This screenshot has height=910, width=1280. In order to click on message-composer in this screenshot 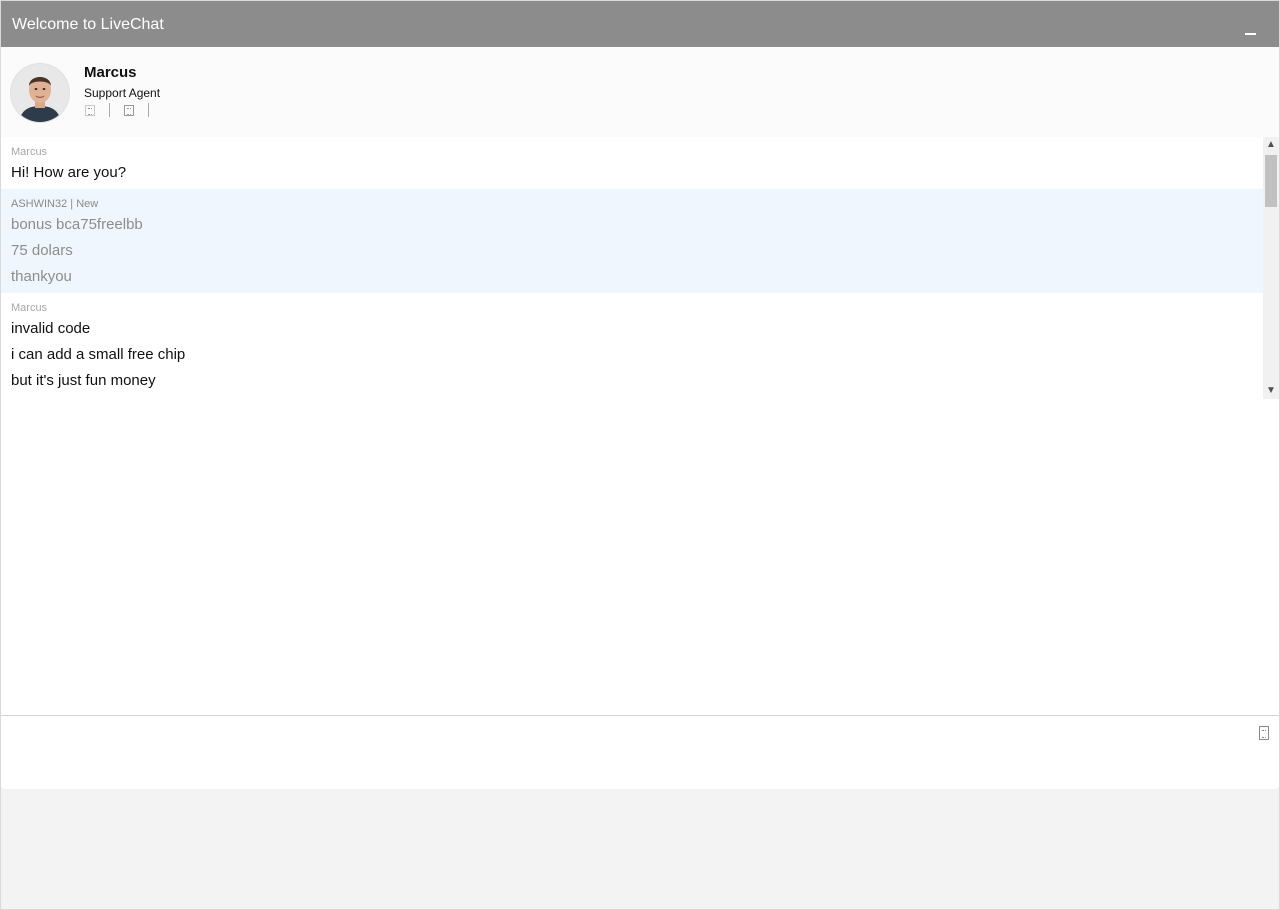, I will do `click(640, 752)`.